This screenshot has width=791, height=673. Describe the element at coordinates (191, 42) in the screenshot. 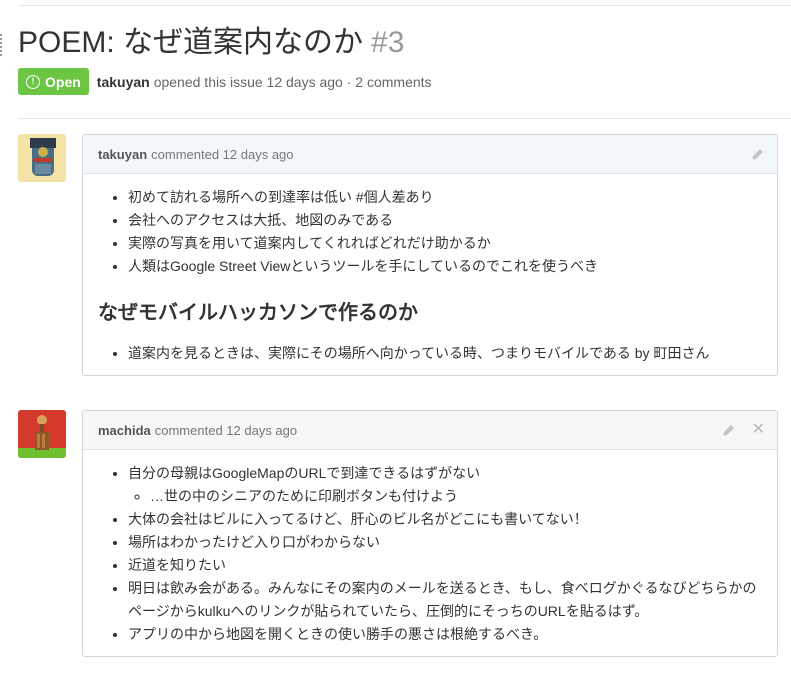

I see `issue-title: POEM: なぜ道案内なのか` at that location.